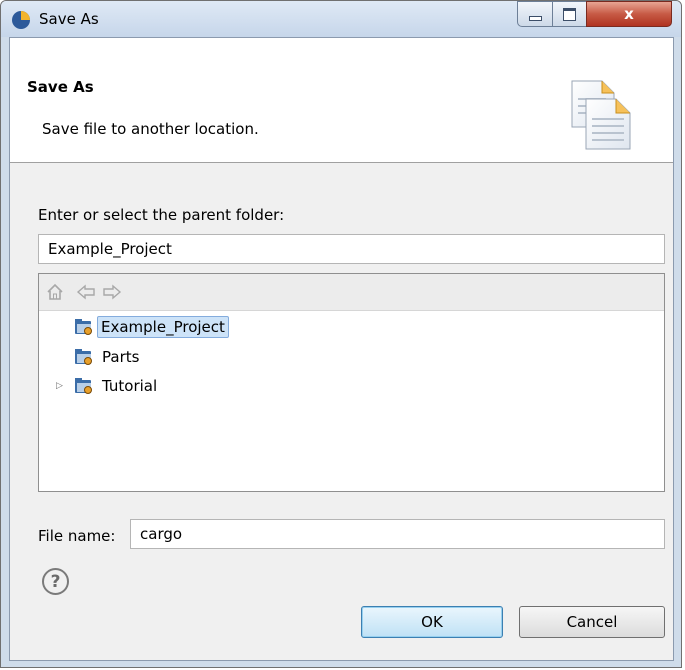  Describe the element at coordinates (351, 249) in the screenshot. I see `parent-folder-input: Example_Project` at that location.